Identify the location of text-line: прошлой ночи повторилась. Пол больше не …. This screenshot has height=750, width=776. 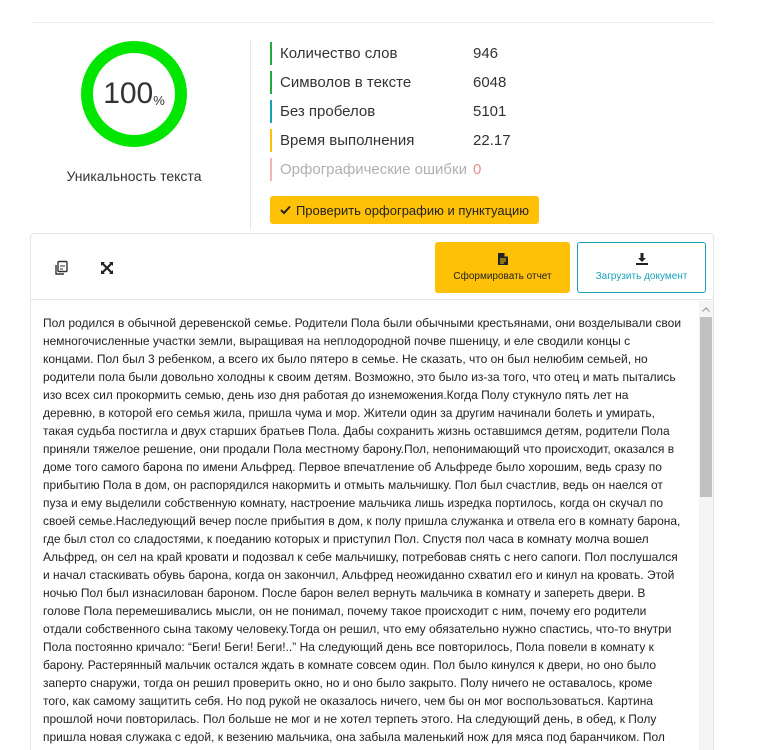
(350, 719).